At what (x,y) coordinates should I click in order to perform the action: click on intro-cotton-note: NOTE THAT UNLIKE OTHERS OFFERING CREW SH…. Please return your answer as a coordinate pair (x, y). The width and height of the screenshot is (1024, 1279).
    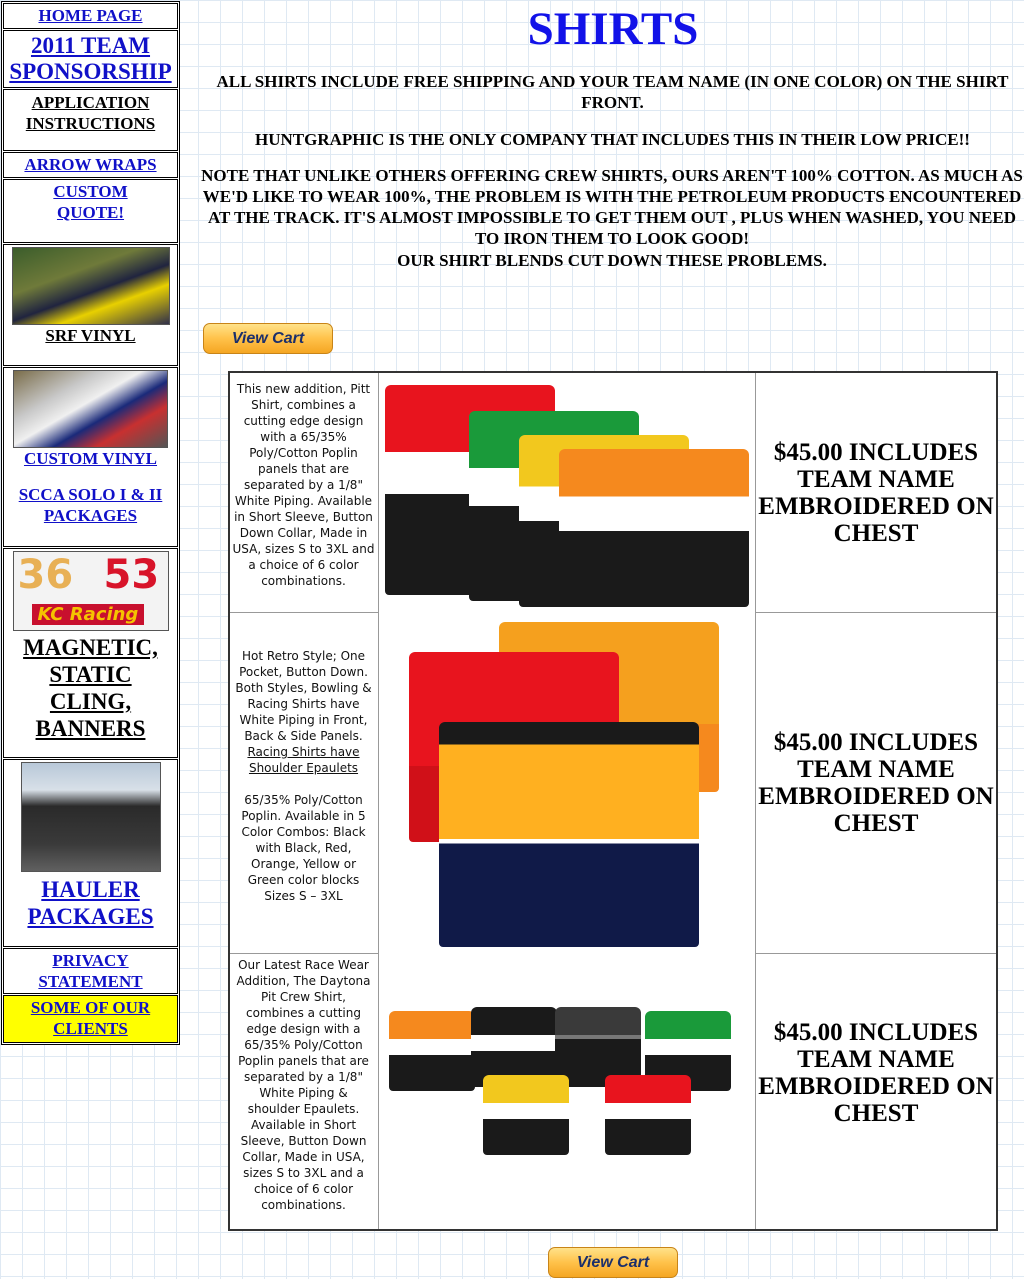
    Looking at the image, I should click on (612, 207).